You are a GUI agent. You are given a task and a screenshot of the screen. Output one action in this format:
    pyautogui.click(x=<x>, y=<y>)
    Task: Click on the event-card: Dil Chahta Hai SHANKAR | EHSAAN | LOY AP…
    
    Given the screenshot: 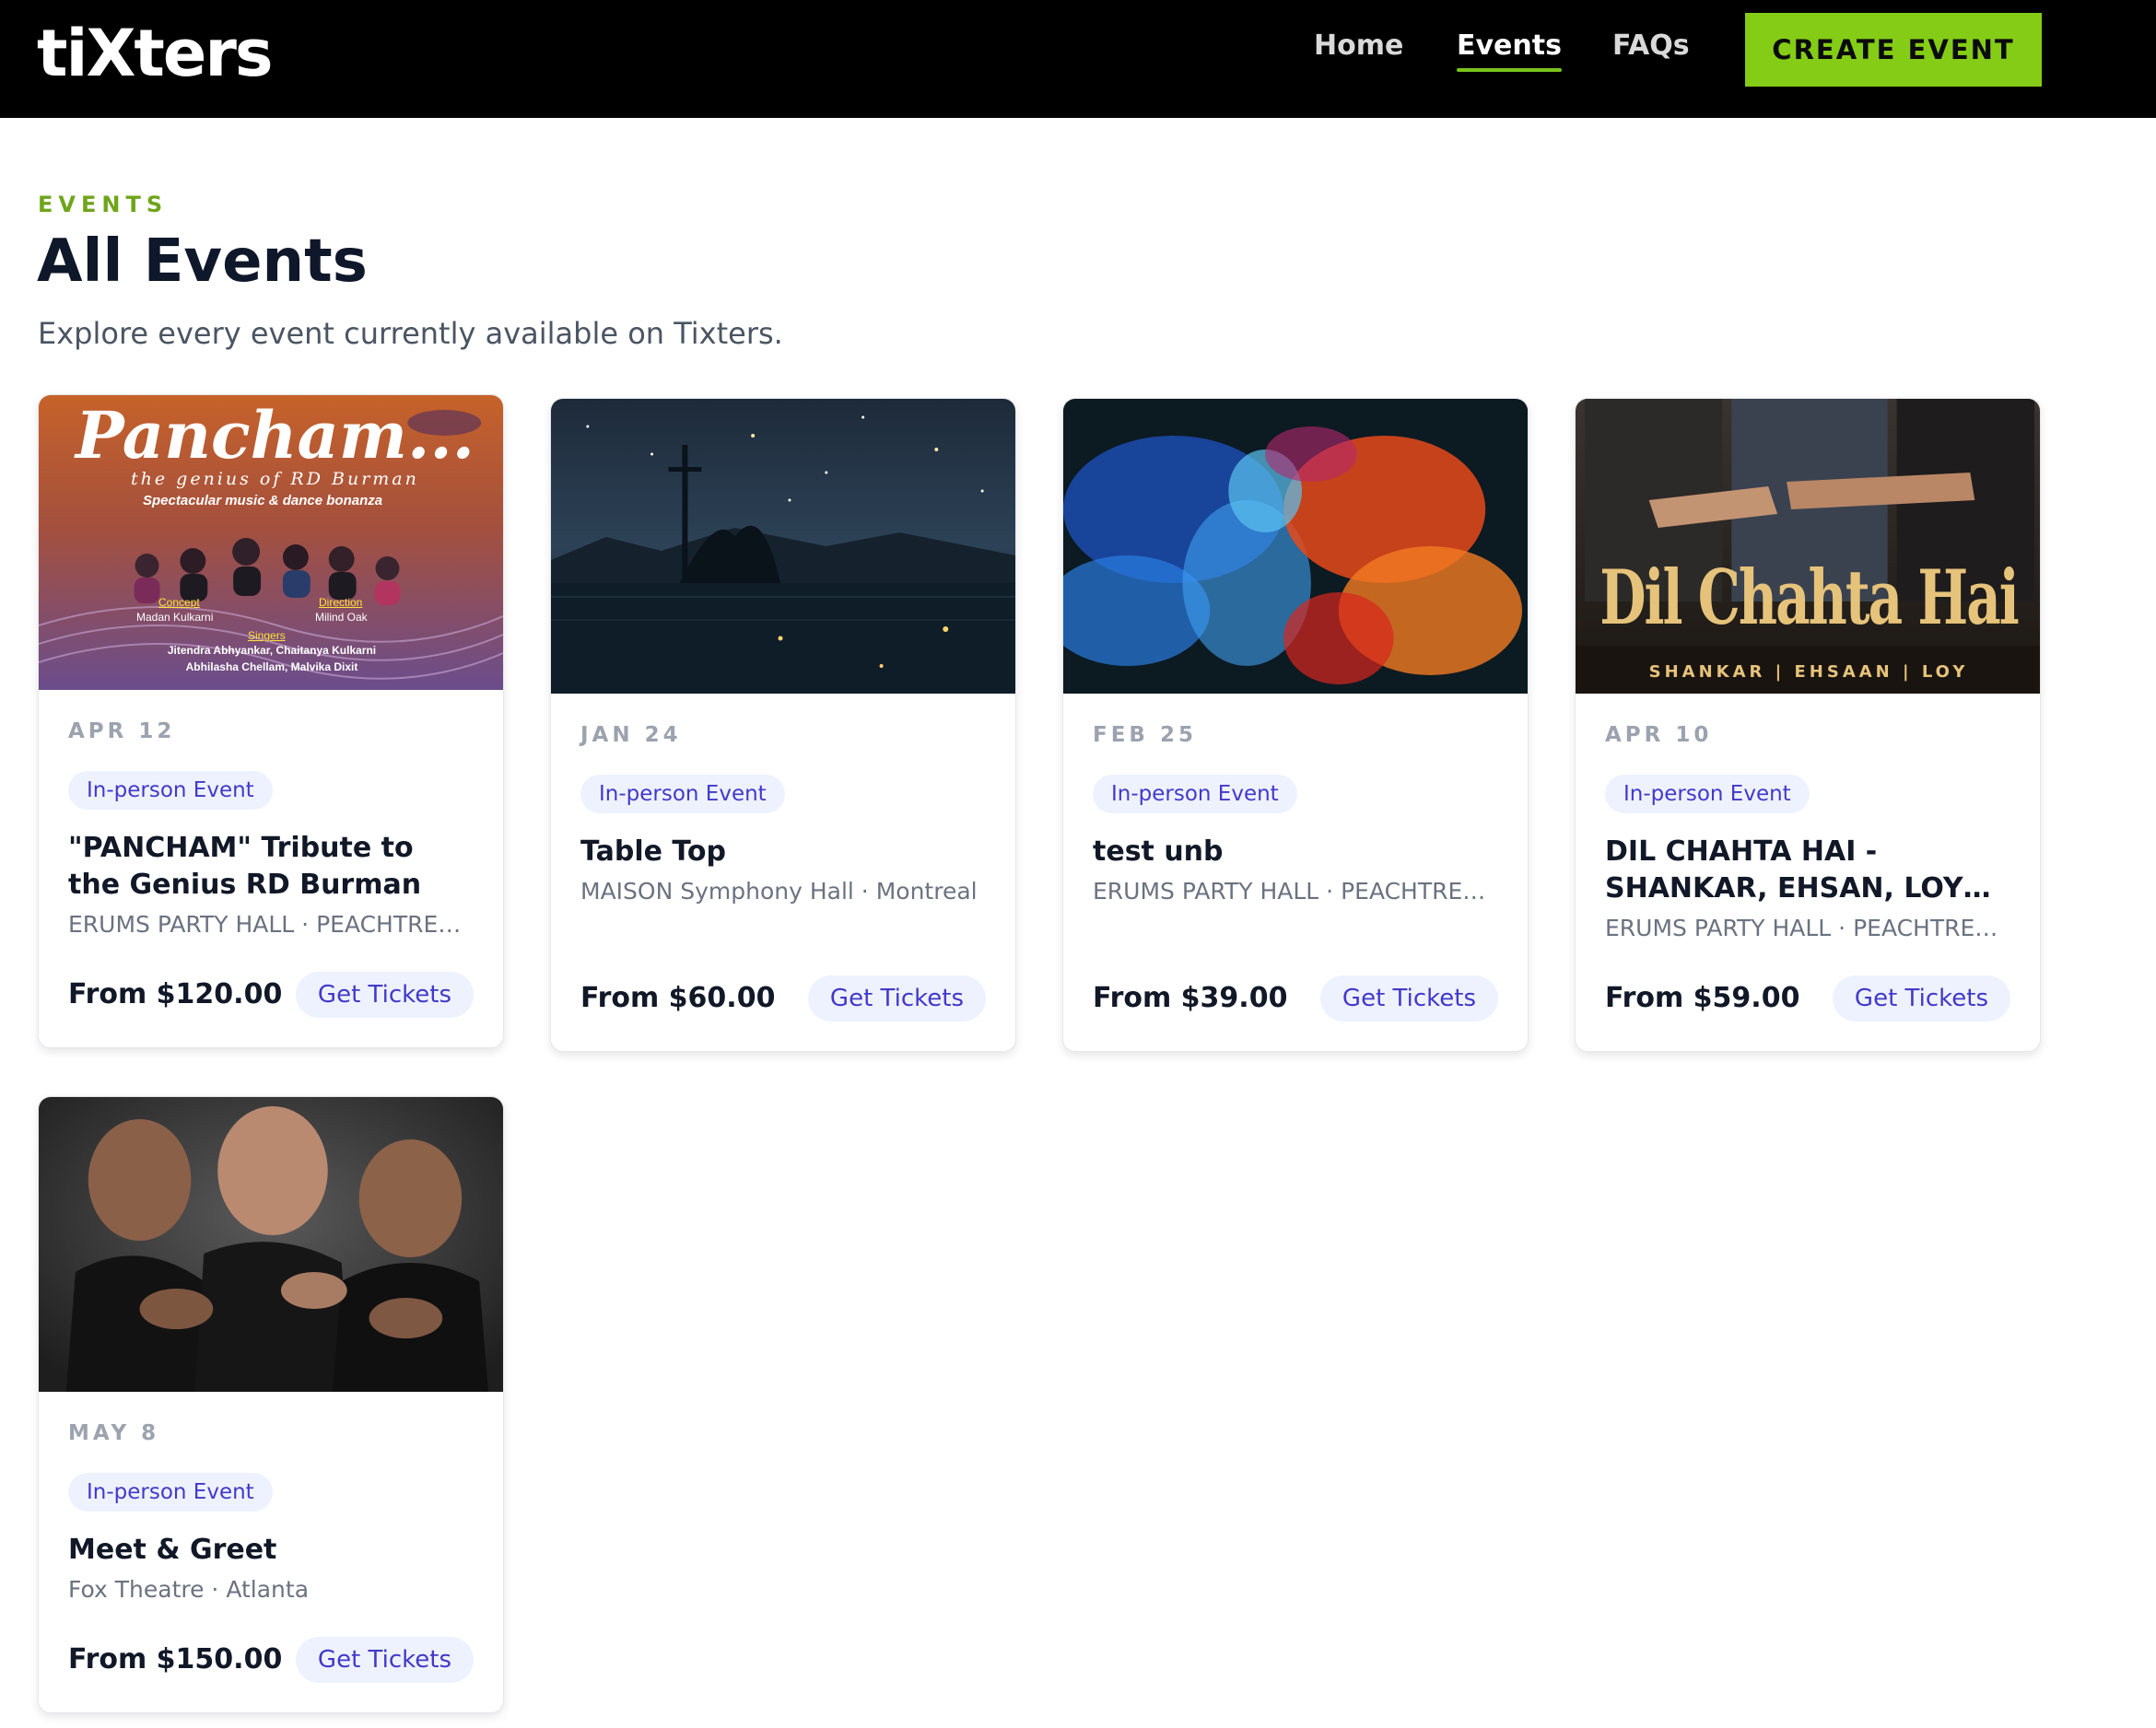 What is the action you would take?
    pyautogui.click(x=1808, y=725)
    